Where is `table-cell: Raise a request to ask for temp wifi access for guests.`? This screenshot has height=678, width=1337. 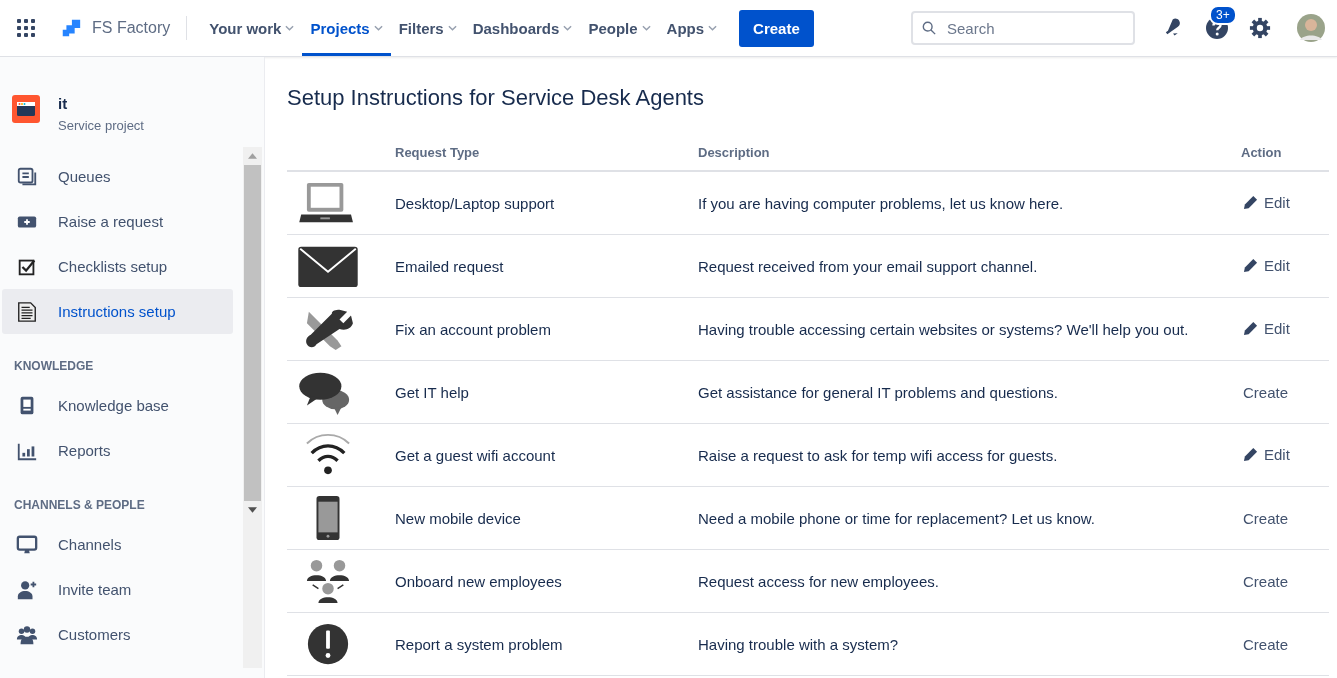 table-cell: Raise a request to ask for temp wifi access for guests. is located at coordinates (964, 455).